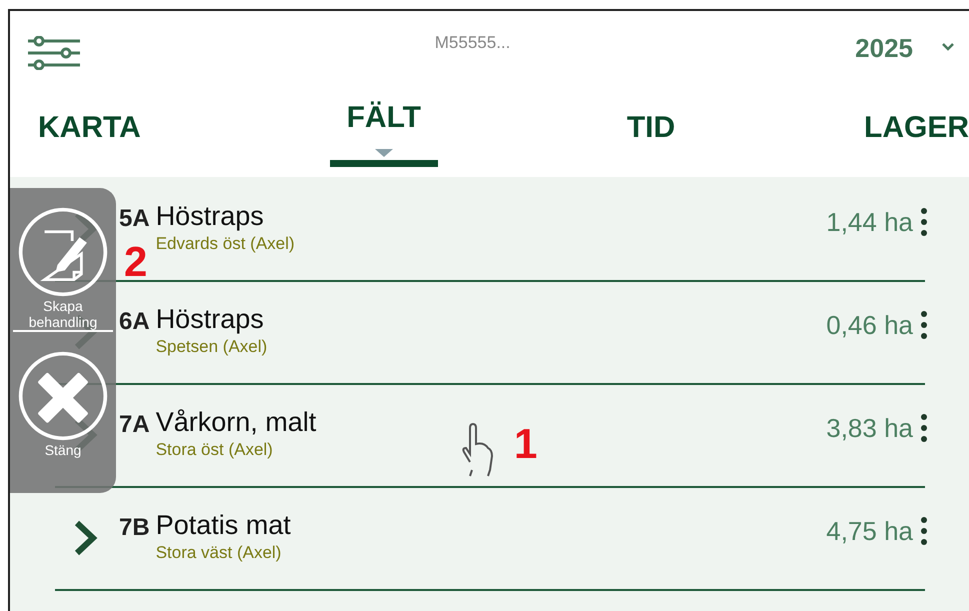 The height and width of the screenshot is (611, 969). I want to click on field-area: 1,44 ha, so click(869, 222).